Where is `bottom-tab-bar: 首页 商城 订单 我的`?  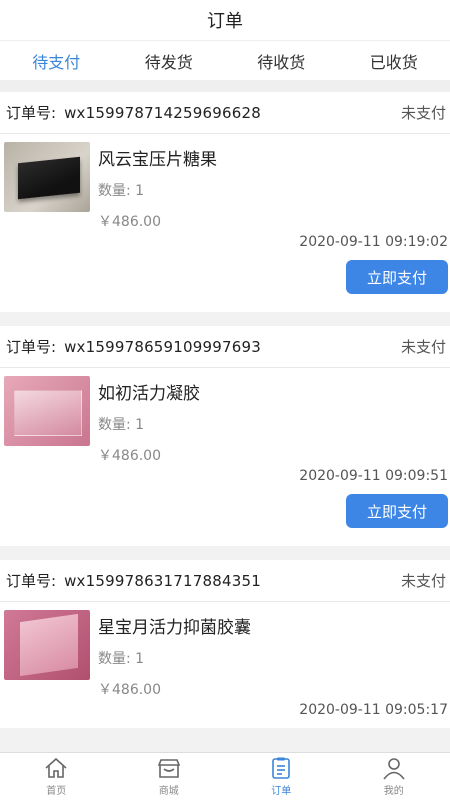 bottom-tab-bar: 首页 商城 订单 我的 is located at coordinates (225, 776).